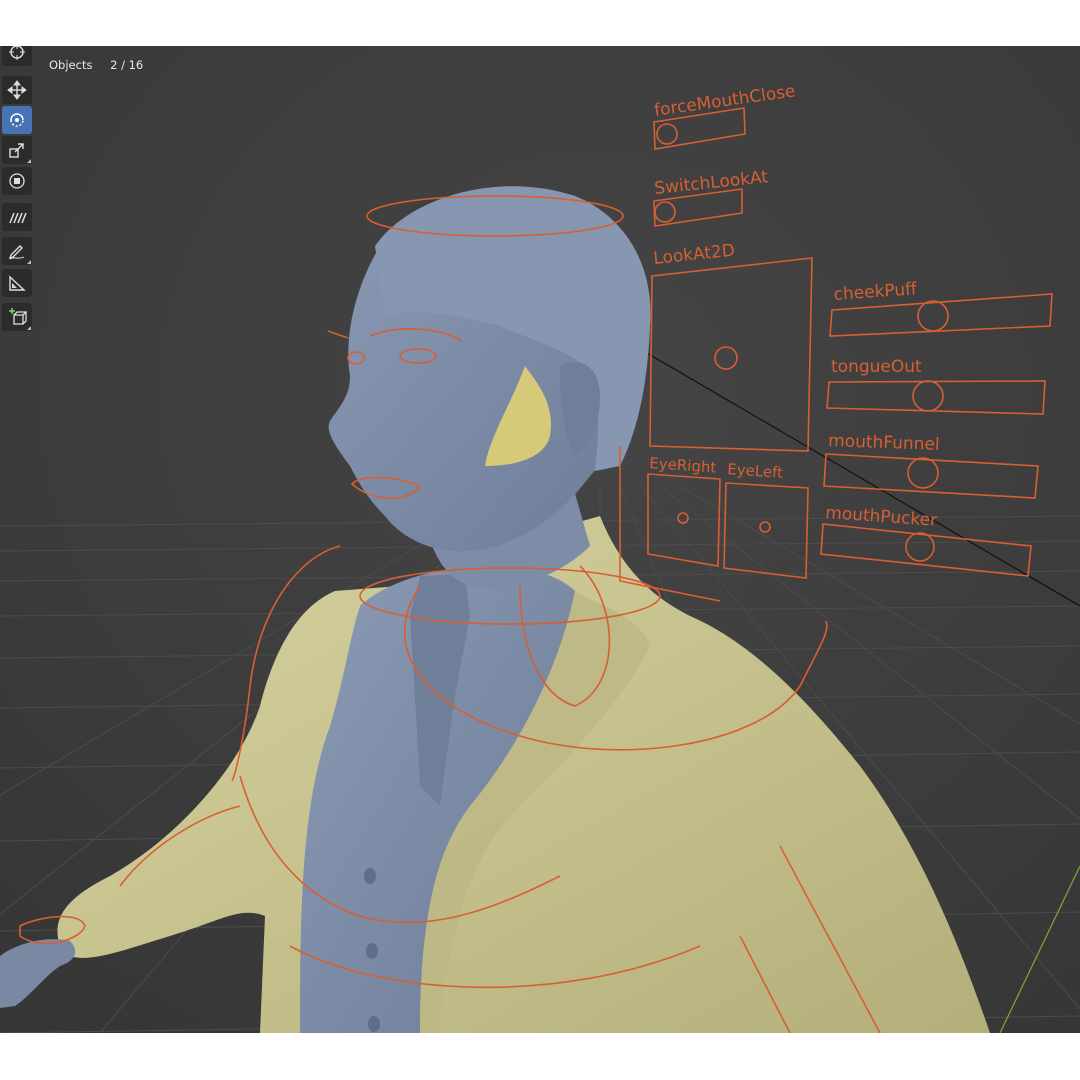  Describe the element at coordinates (17, 53) in the screenshot. I see `cursor-icon` at that location.